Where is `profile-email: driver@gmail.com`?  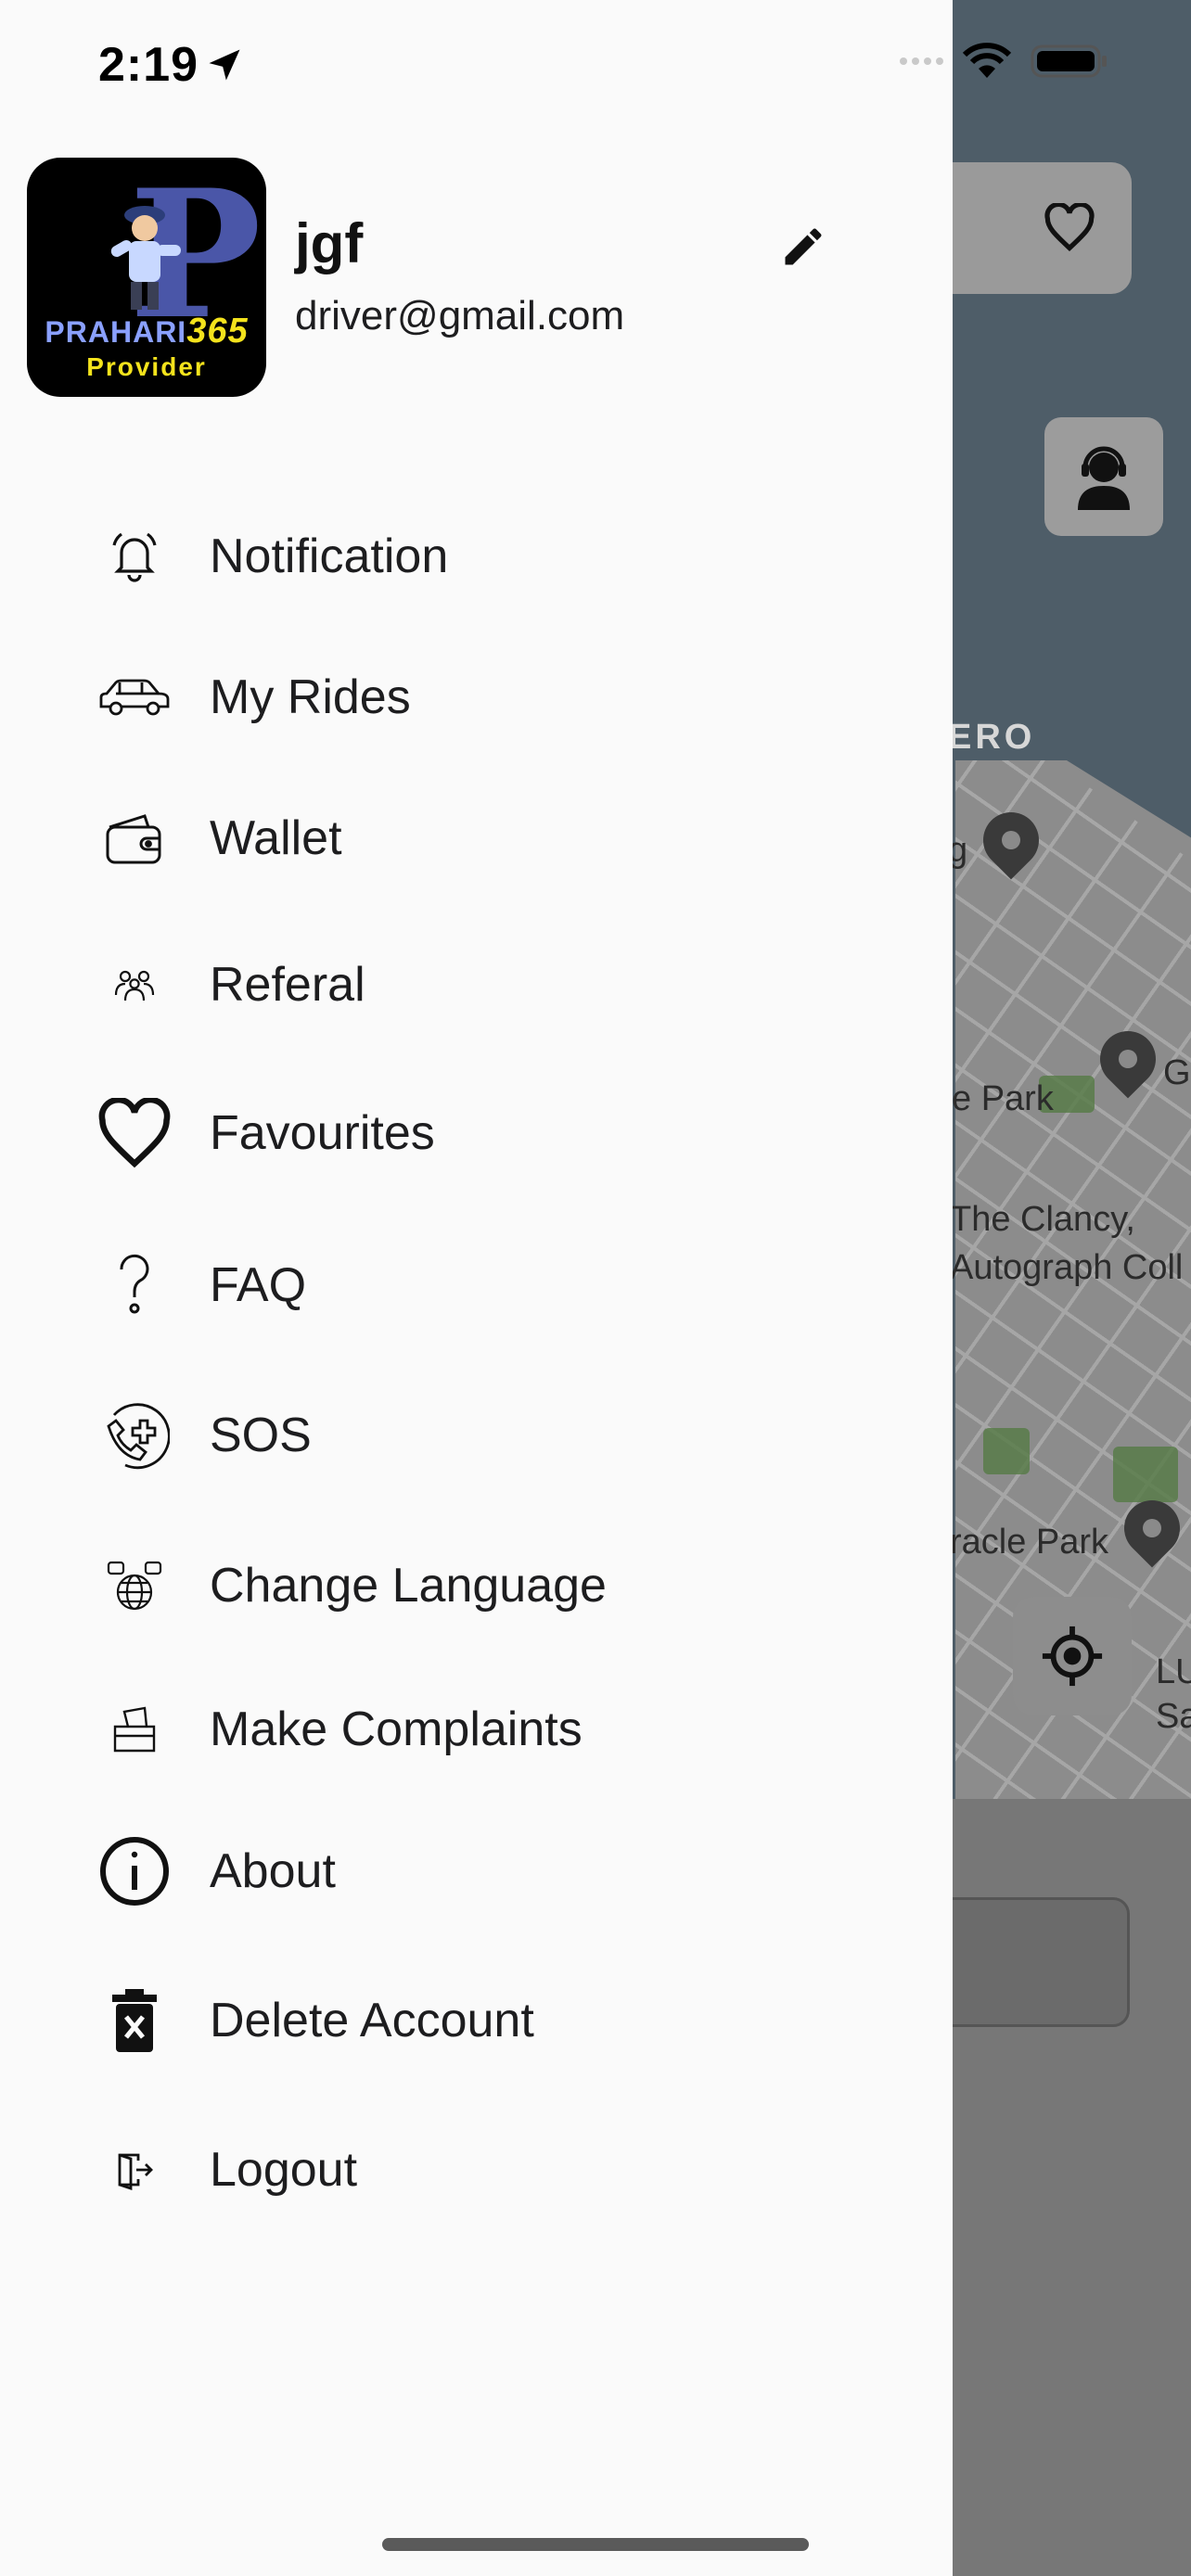
profile-email: driver@gmail.com is located at coordinates (460, 316).